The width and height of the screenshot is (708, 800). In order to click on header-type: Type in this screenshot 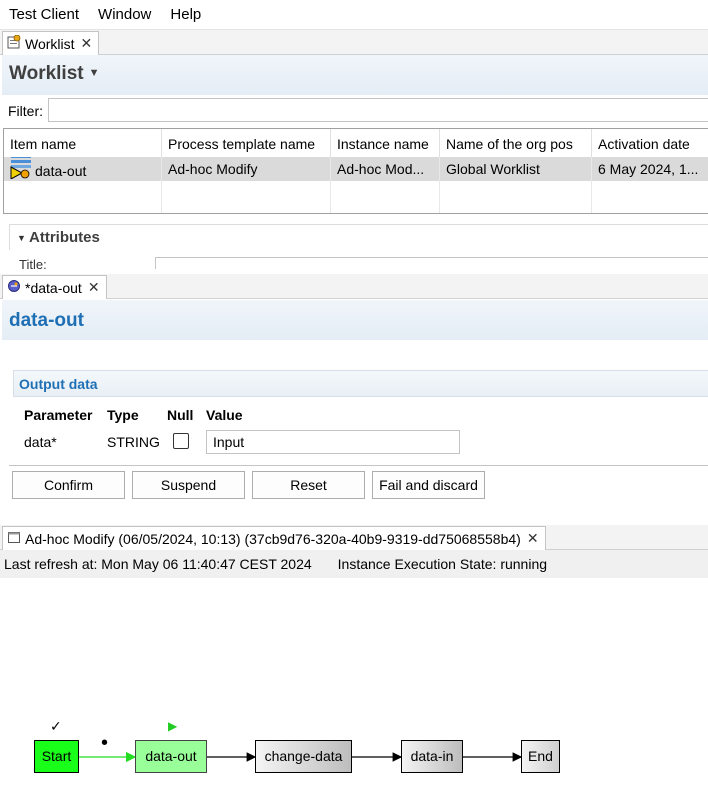, I will do `click(123, 415)`.